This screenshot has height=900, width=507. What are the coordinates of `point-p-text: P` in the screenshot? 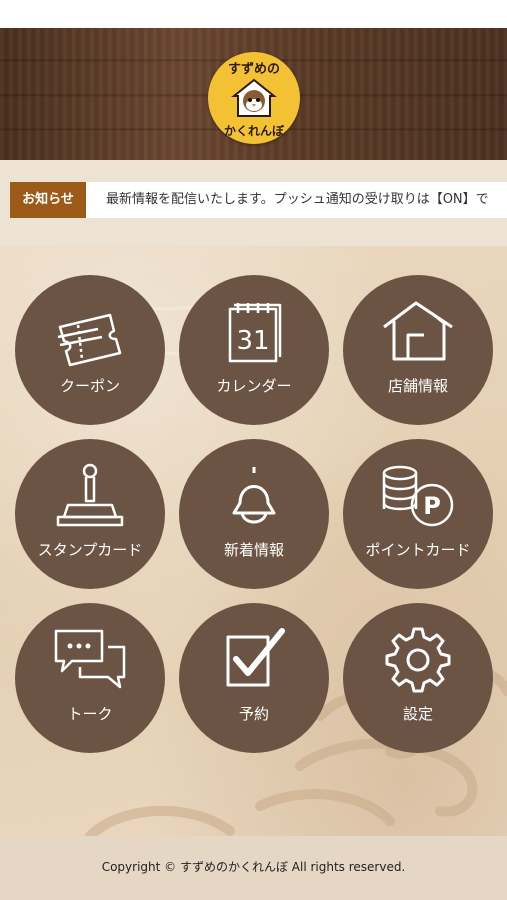 It's located at (432, 506).